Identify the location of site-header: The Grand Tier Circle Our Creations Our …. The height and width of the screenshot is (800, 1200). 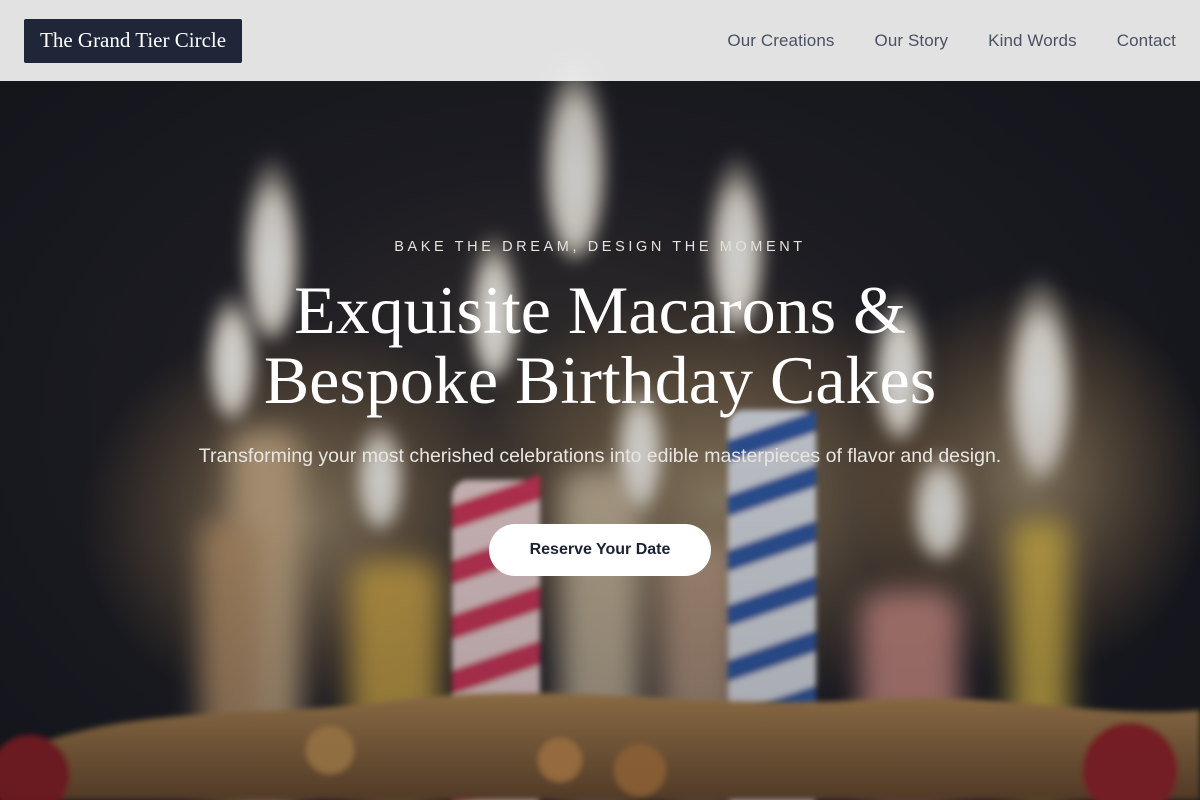
(600, 40).